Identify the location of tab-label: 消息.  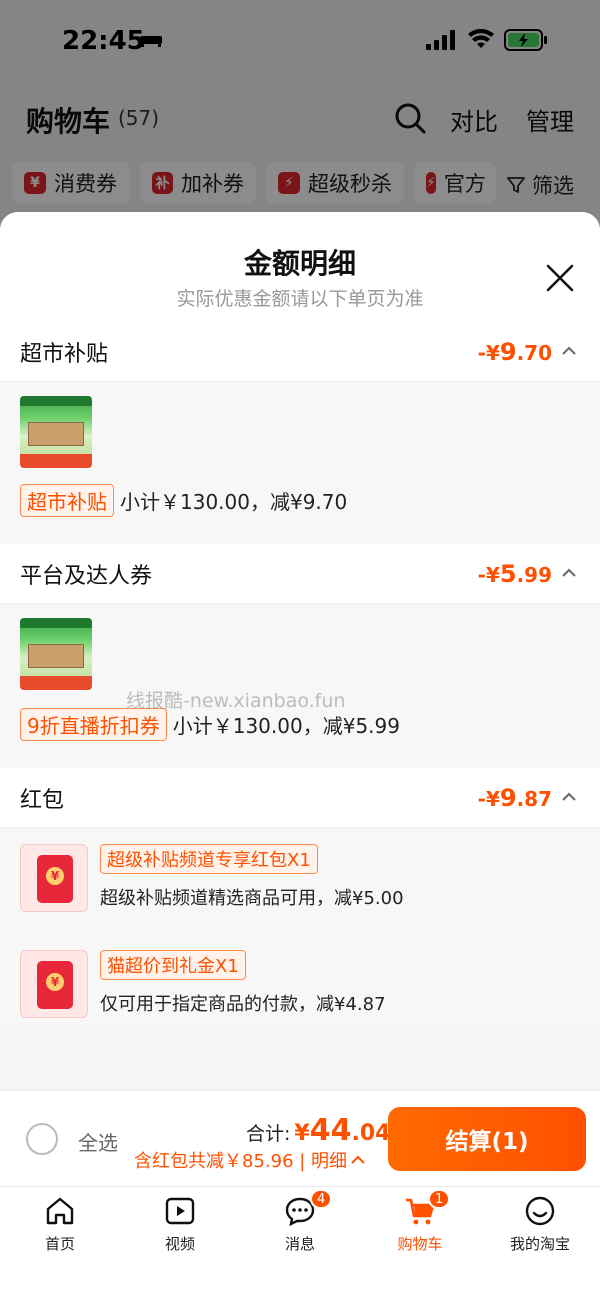
(299, 1244).